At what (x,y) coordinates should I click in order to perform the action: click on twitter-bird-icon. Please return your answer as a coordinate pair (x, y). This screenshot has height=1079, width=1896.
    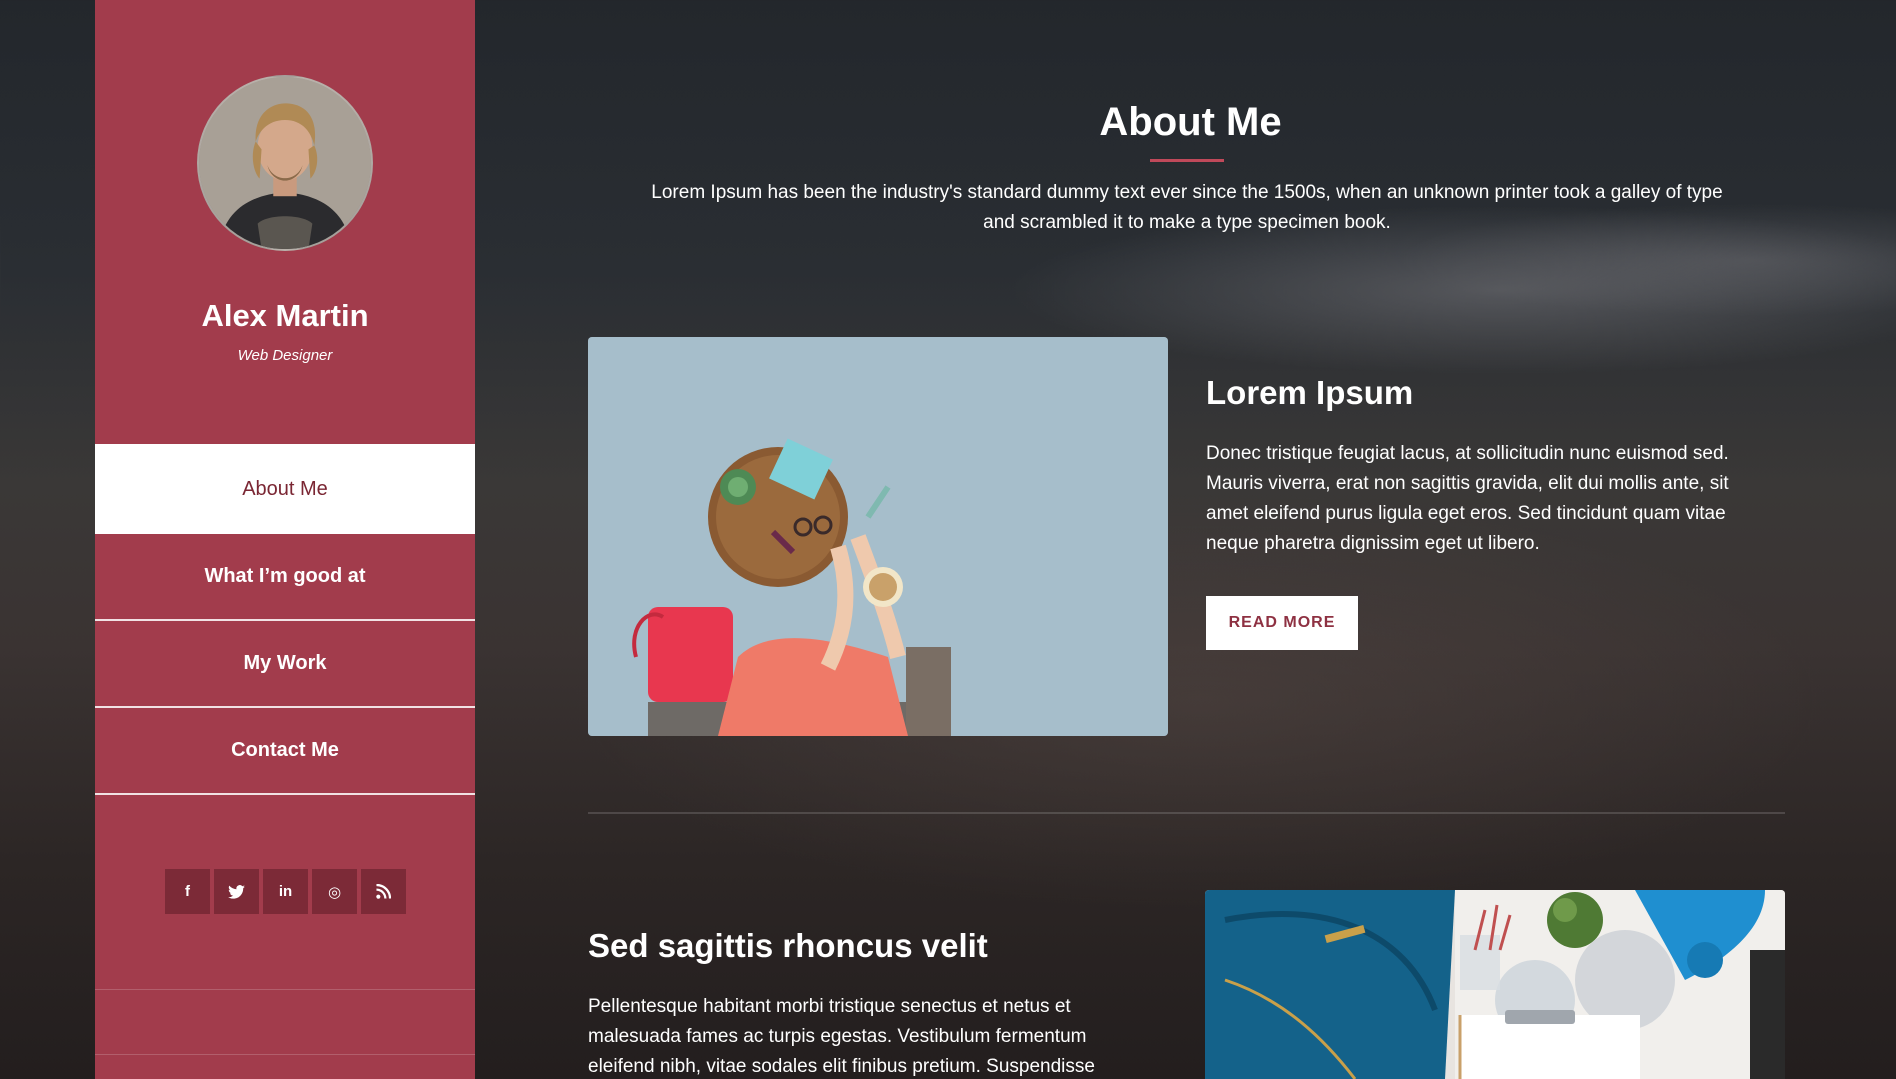
    Looking at the image, I should click on (236, 891).